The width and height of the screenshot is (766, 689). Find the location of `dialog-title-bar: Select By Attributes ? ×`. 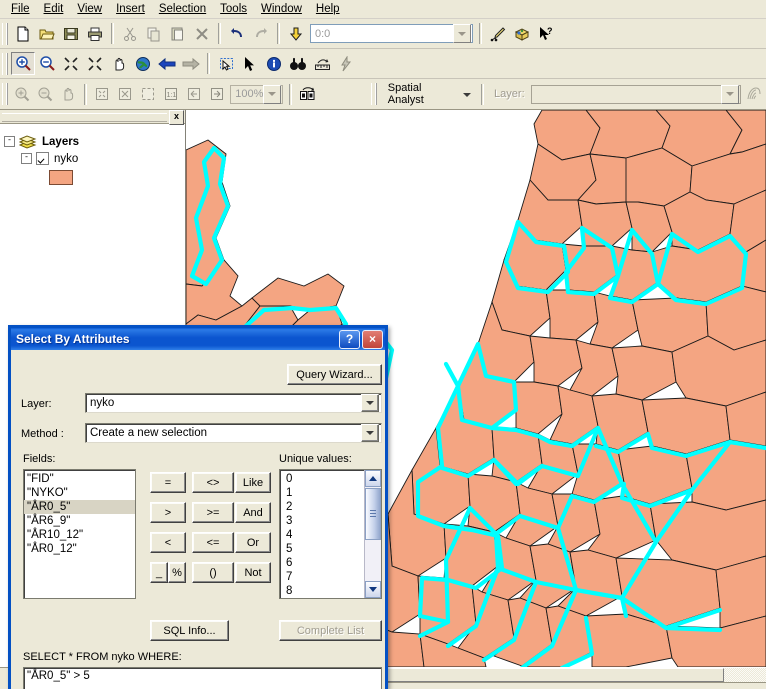

dialog-title-bar: Select By Attributes ? × is located at coordinates (198, 339).